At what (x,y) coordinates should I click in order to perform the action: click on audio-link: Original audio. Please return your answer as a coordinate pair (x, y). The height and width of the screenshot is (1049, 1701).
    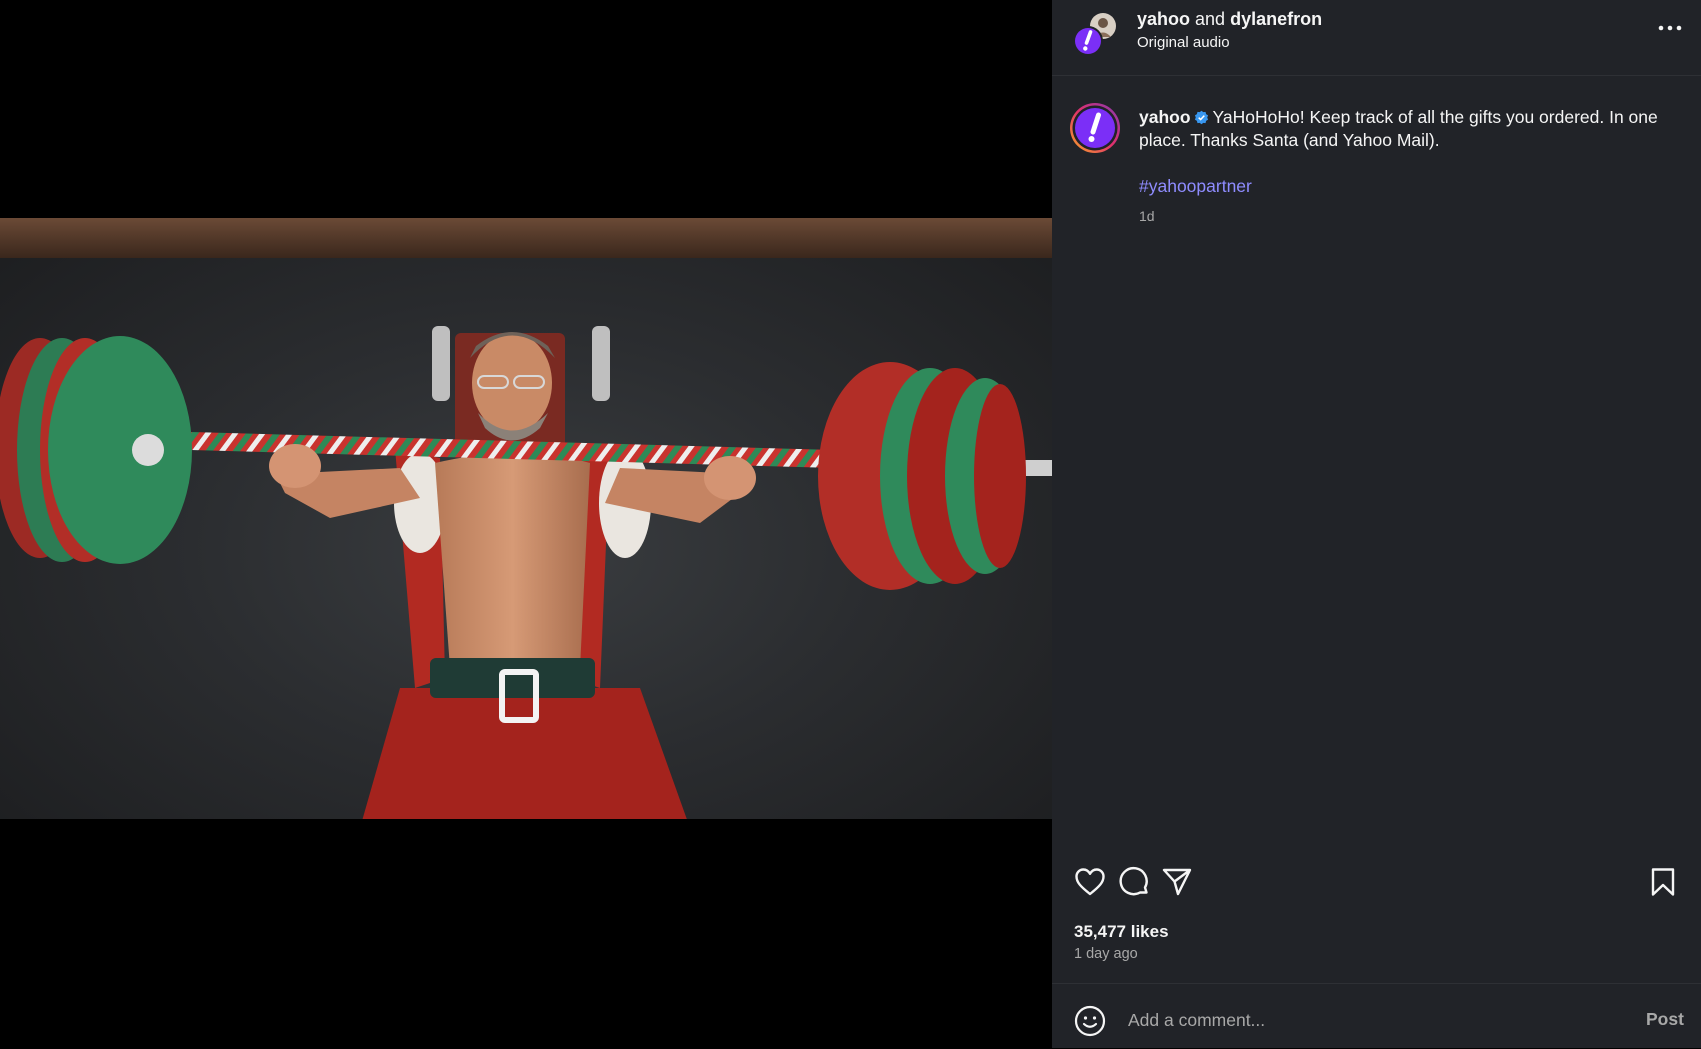
    Looking at the image, I should click on (1183, 42).